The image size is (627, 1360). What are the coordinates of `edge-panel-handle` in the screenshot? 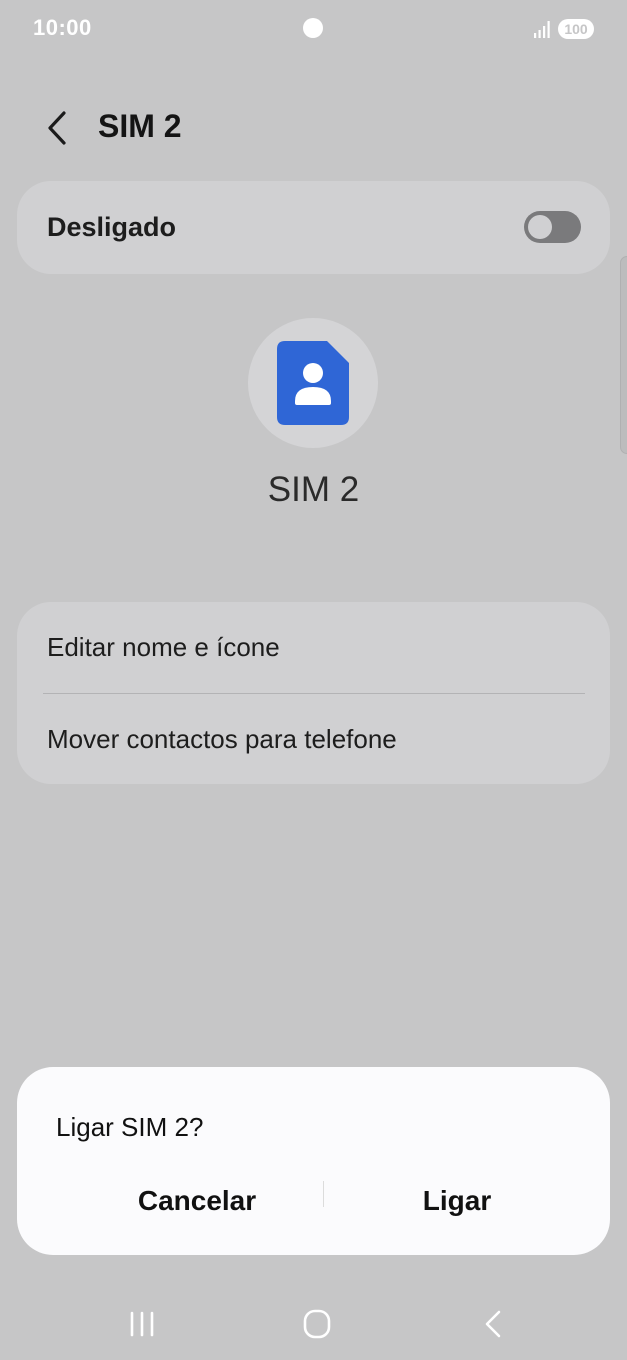 It's located at (623, 355).